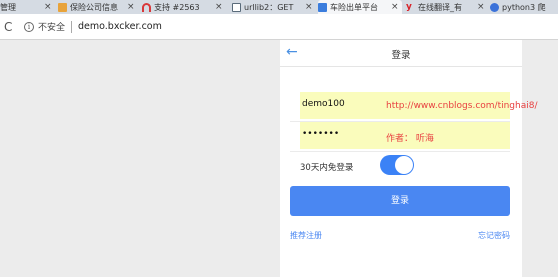 This screenshot has width=558, height=277. Describe the element at coordinates (269, 7) in the screenshot. I see `tab-title: urllib2：GET` at that location.